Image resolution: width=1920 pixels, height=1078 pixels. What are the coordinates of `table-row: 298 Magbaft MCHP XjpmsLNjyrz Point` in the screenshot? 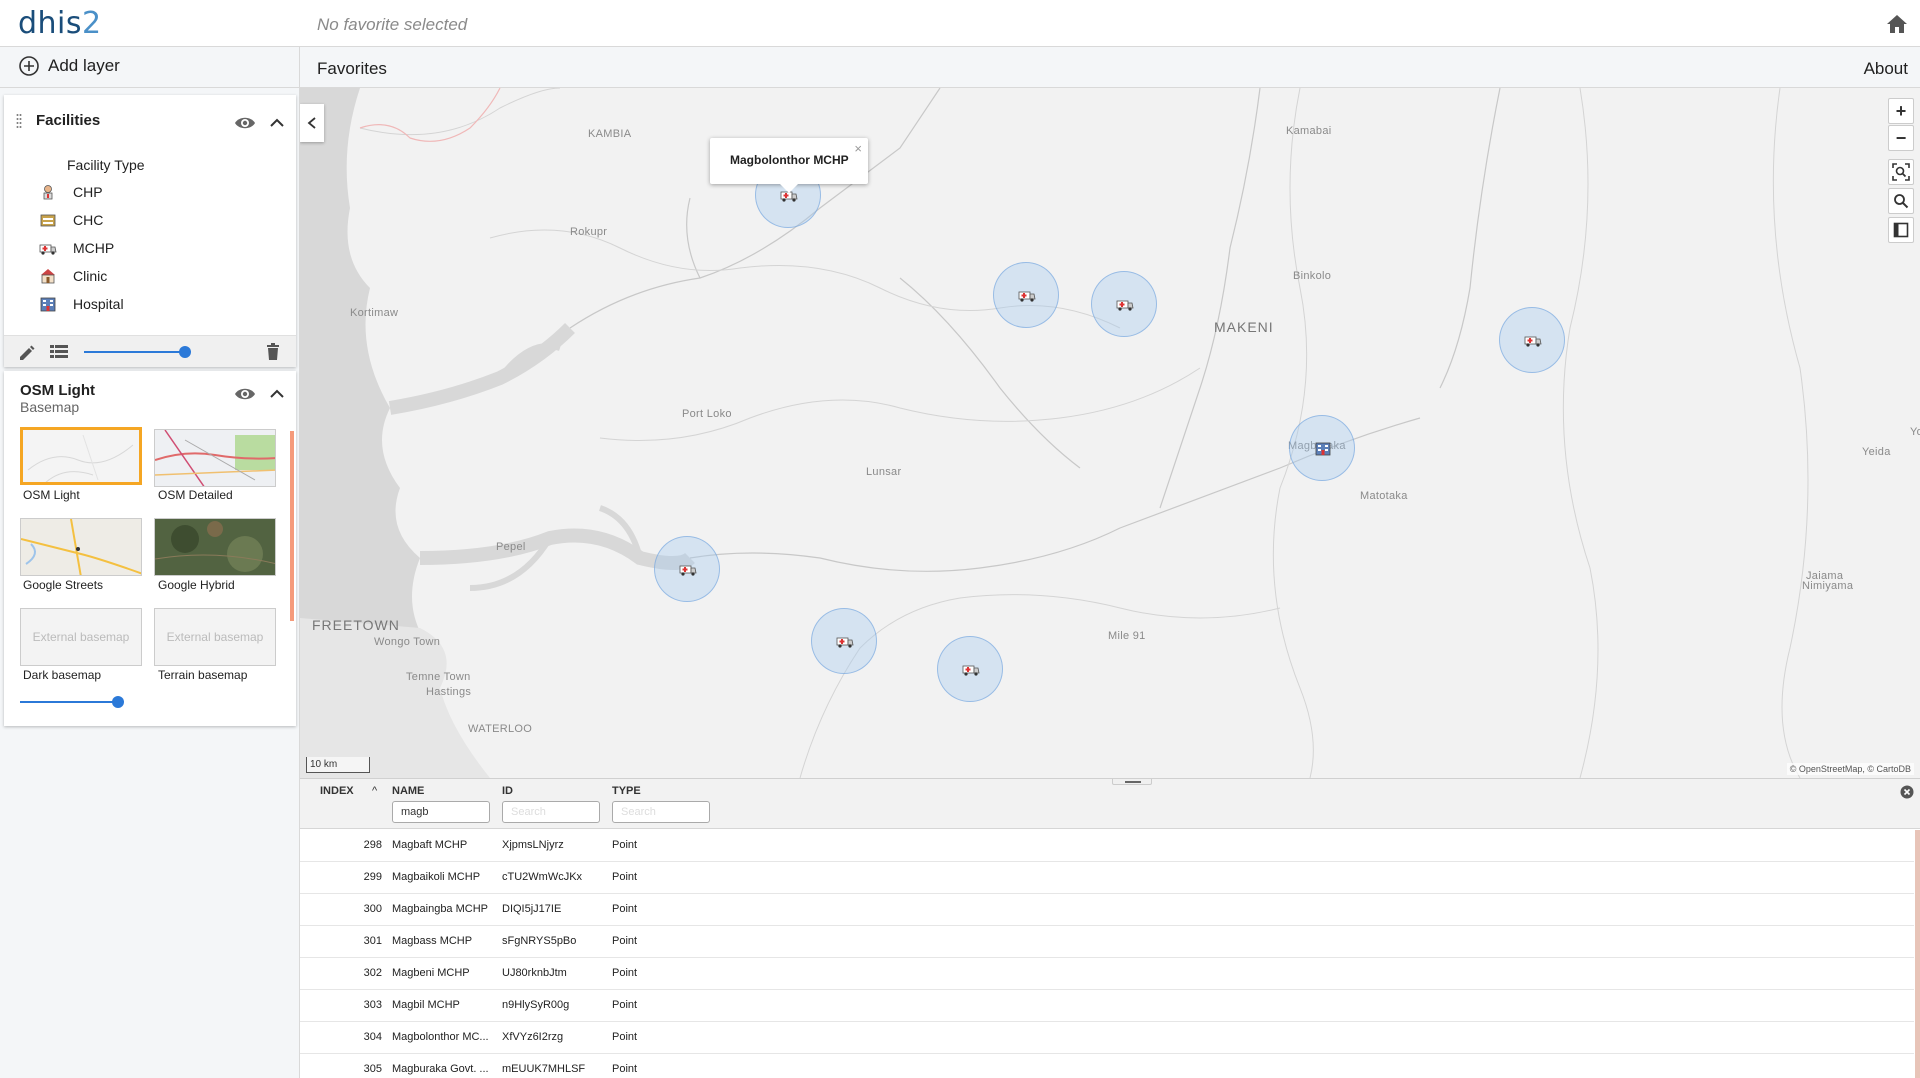 It's located at (1107, 846).